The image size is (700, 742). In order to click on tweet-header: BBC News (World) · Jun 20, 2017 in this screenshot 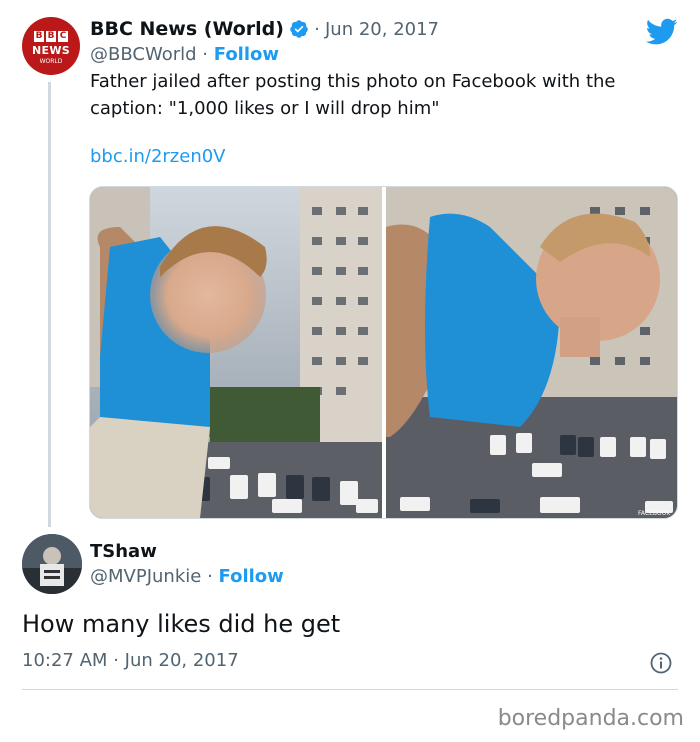, I will do `click(264, 30)`.